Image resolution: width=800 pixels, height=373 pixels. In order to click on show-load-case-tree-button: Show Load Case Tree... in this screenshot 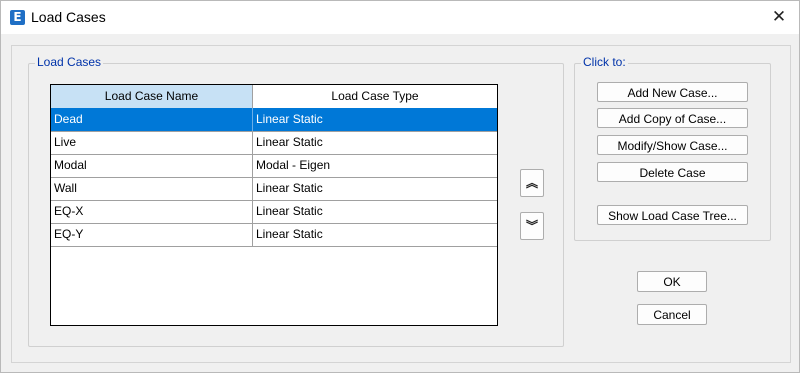, I will do `click(672, 215)`.